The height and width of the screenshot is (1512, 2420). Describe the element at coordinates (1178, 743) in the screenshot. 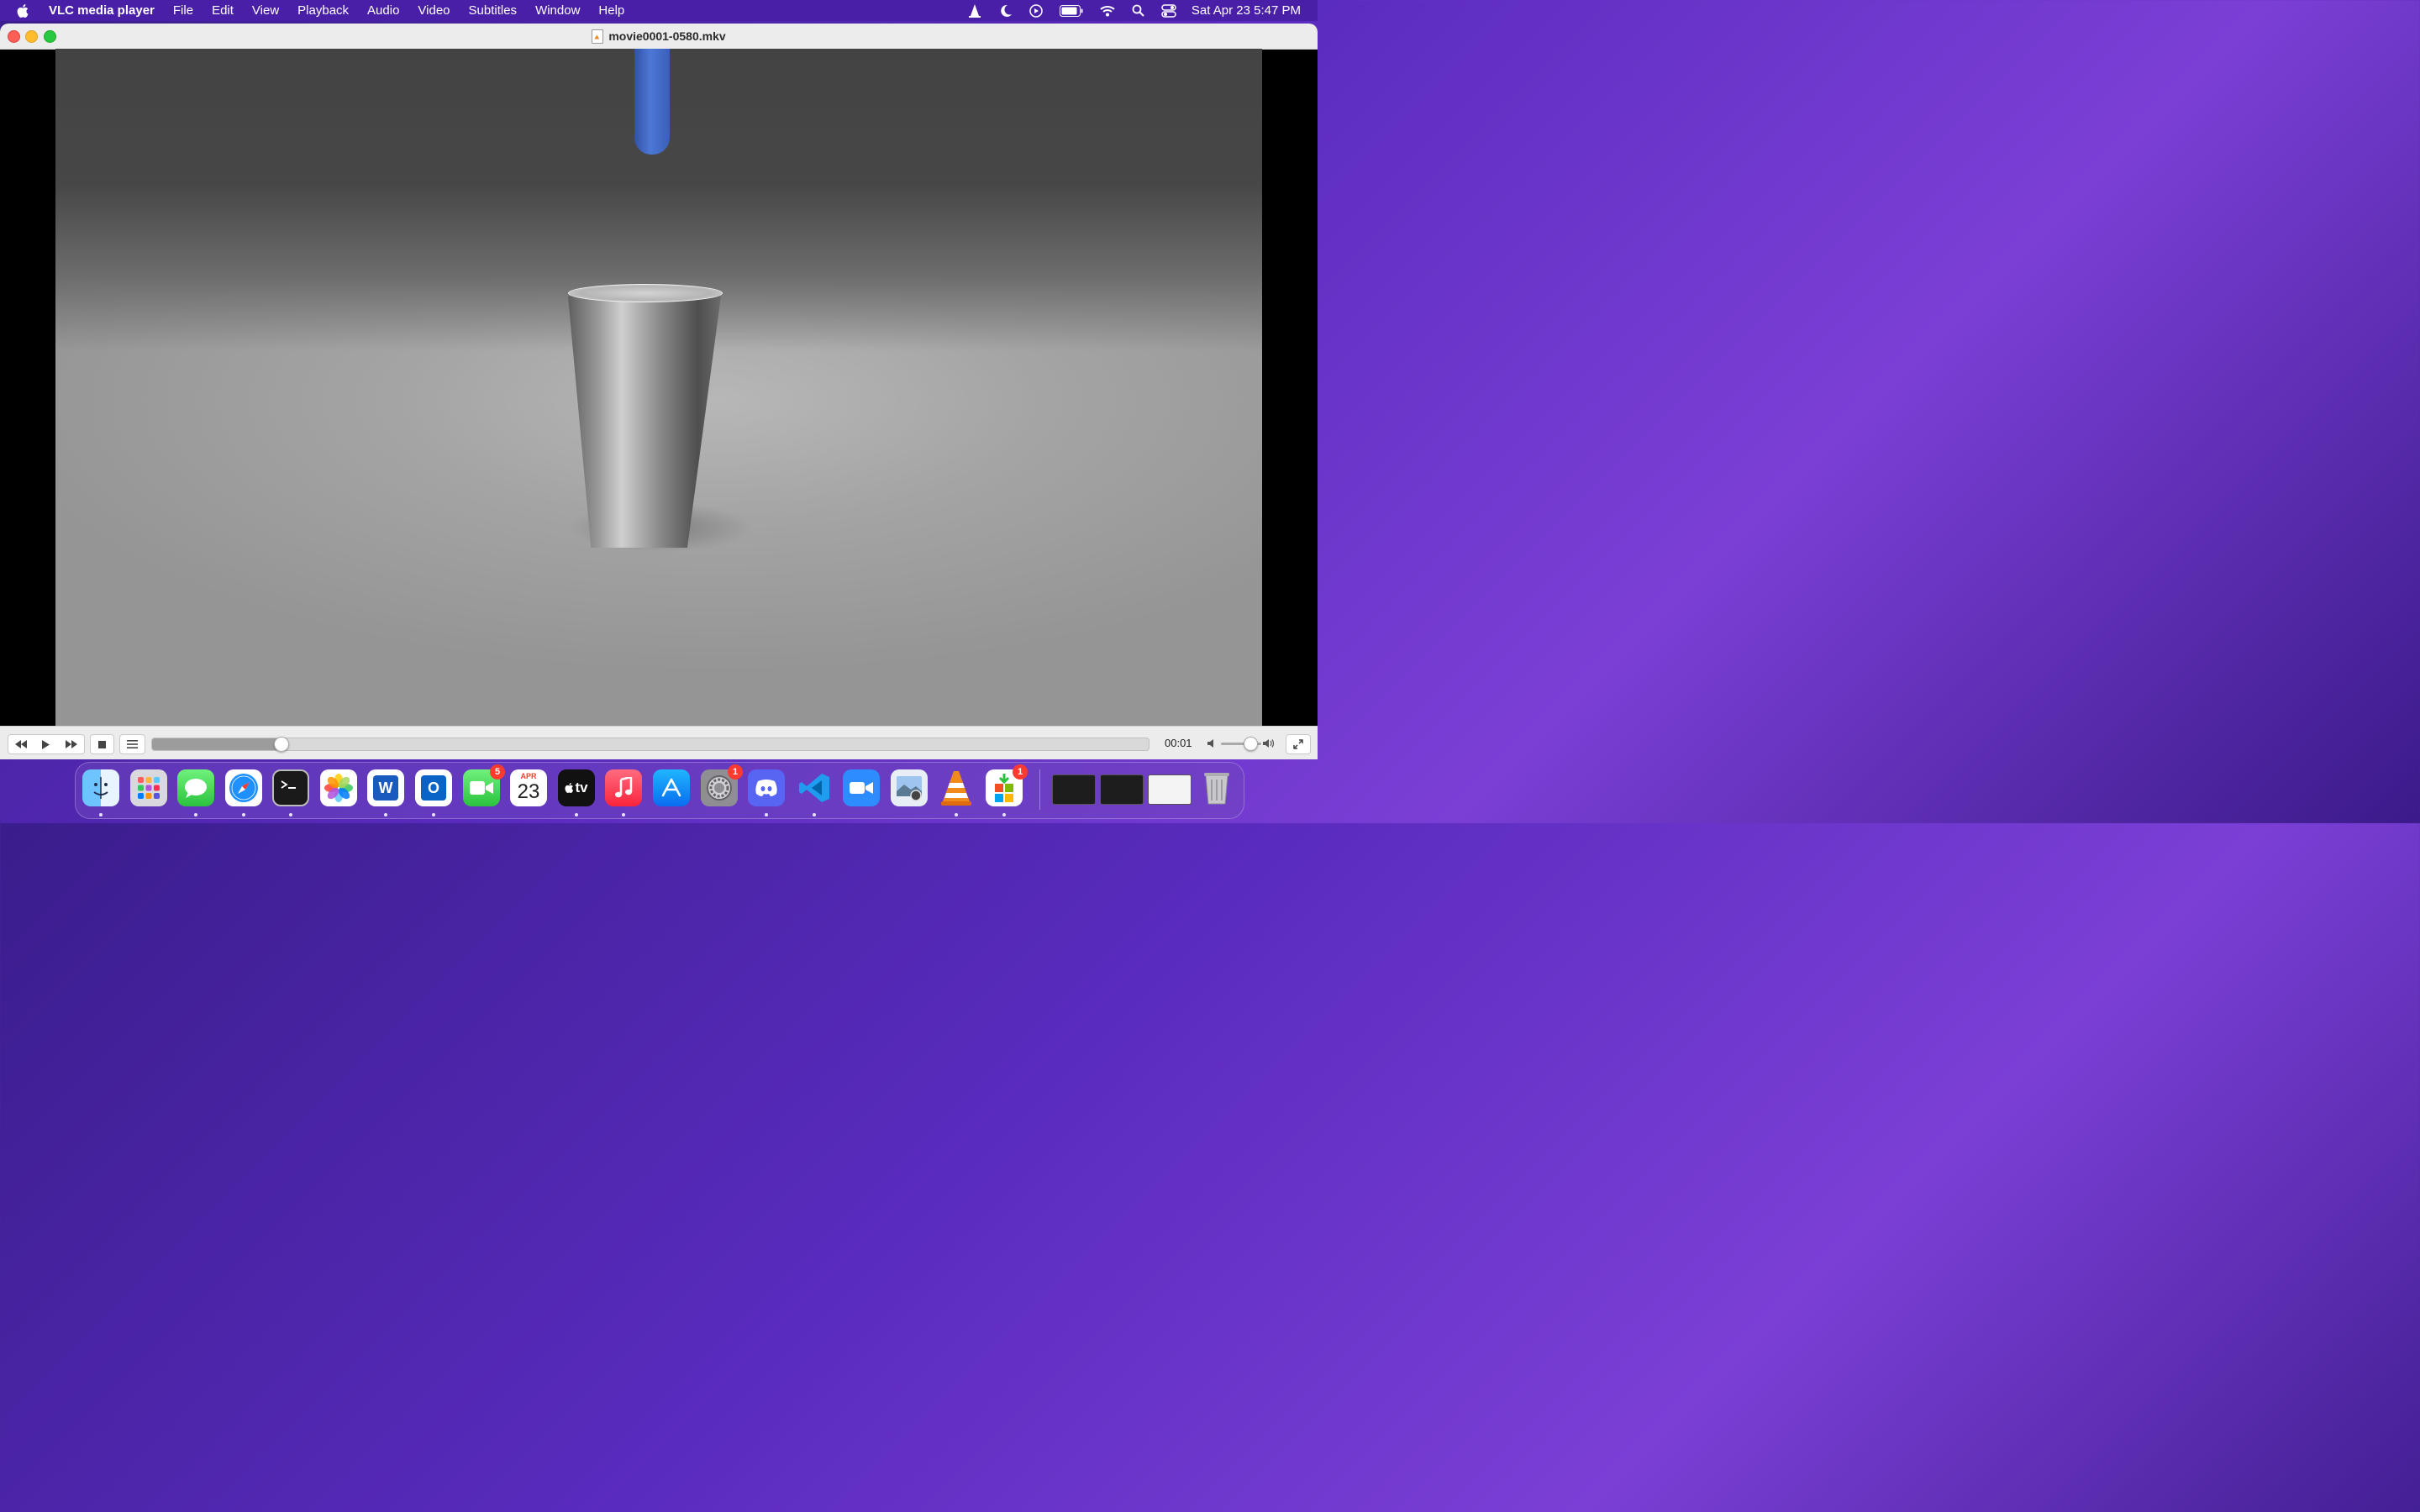

I see `elapsed-time: 00:01` at that location.